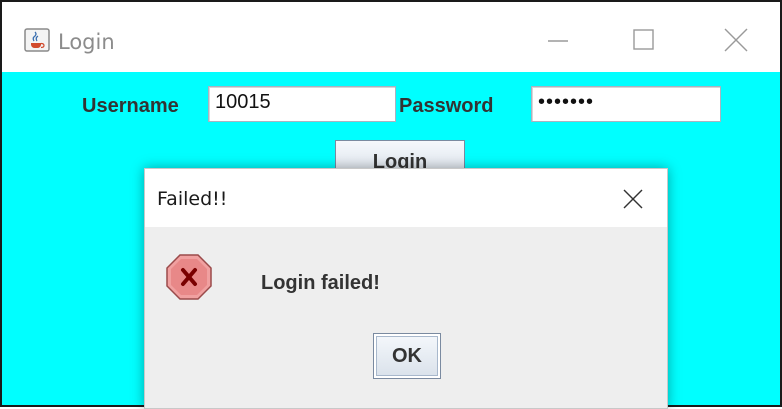  What do you see at coordinates (86, 42) in the screenshot?
I see `window-title: Login` at bounding box center [86, 42].